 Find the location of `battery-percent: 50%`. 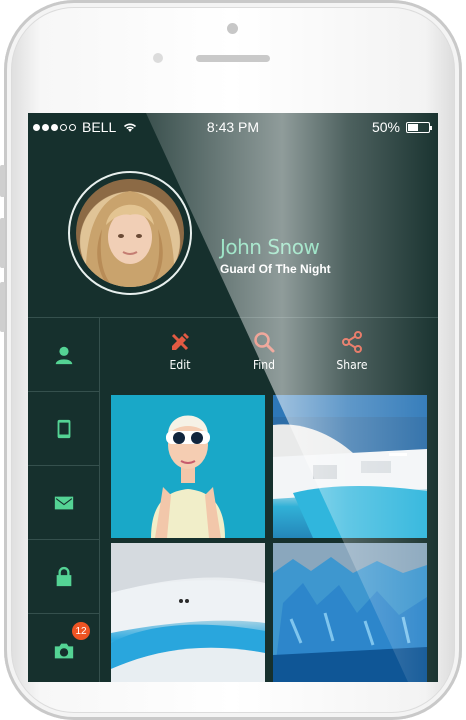

battery-percent: 50% is located at coordinates (385, 127).